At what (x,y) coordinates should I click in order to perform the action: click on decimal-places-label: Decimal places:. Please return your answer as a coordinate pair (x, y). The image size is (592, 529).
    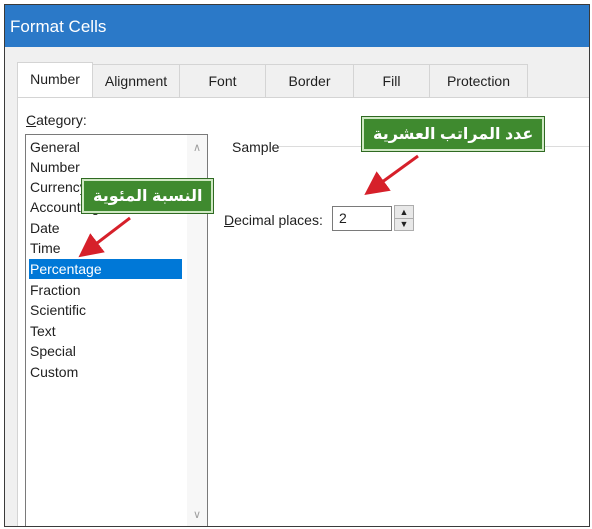
    Looking at the image, I should click on (273, 220).